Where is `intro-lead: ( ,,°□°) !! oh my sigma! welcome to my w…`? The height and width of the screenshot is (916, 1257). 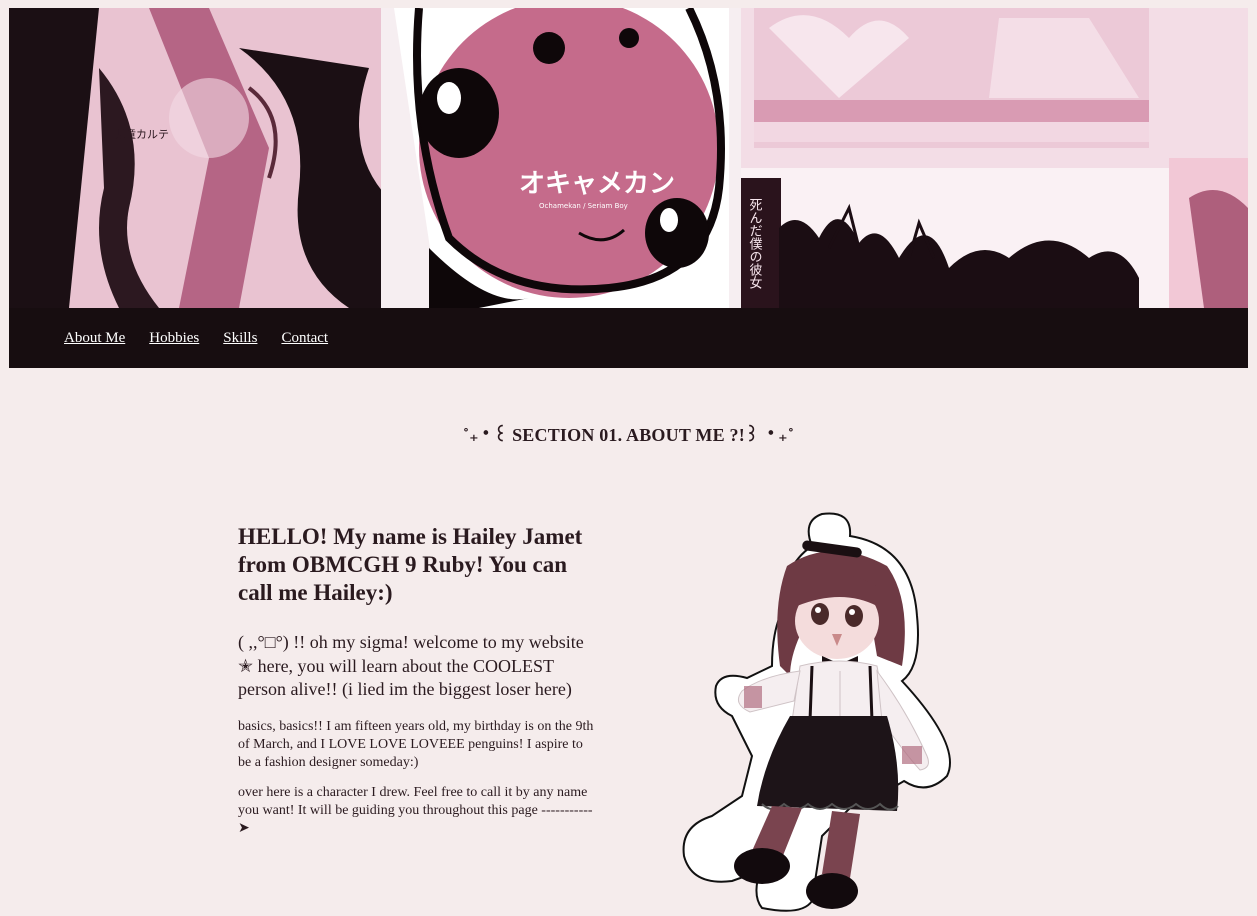 intro-lead: ( ,,°□°) !! oh my sigma! welcome to my w… is located at coordinates (411, 665).